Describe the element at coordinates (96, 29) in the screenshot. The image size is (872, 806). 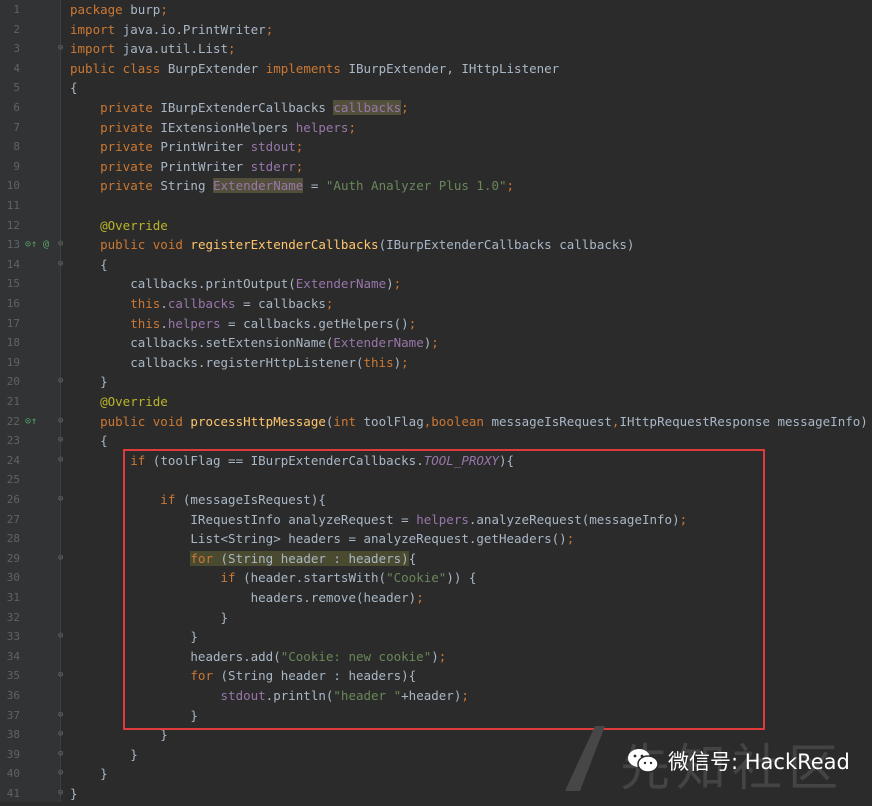
I see `code-token: import` at that location.